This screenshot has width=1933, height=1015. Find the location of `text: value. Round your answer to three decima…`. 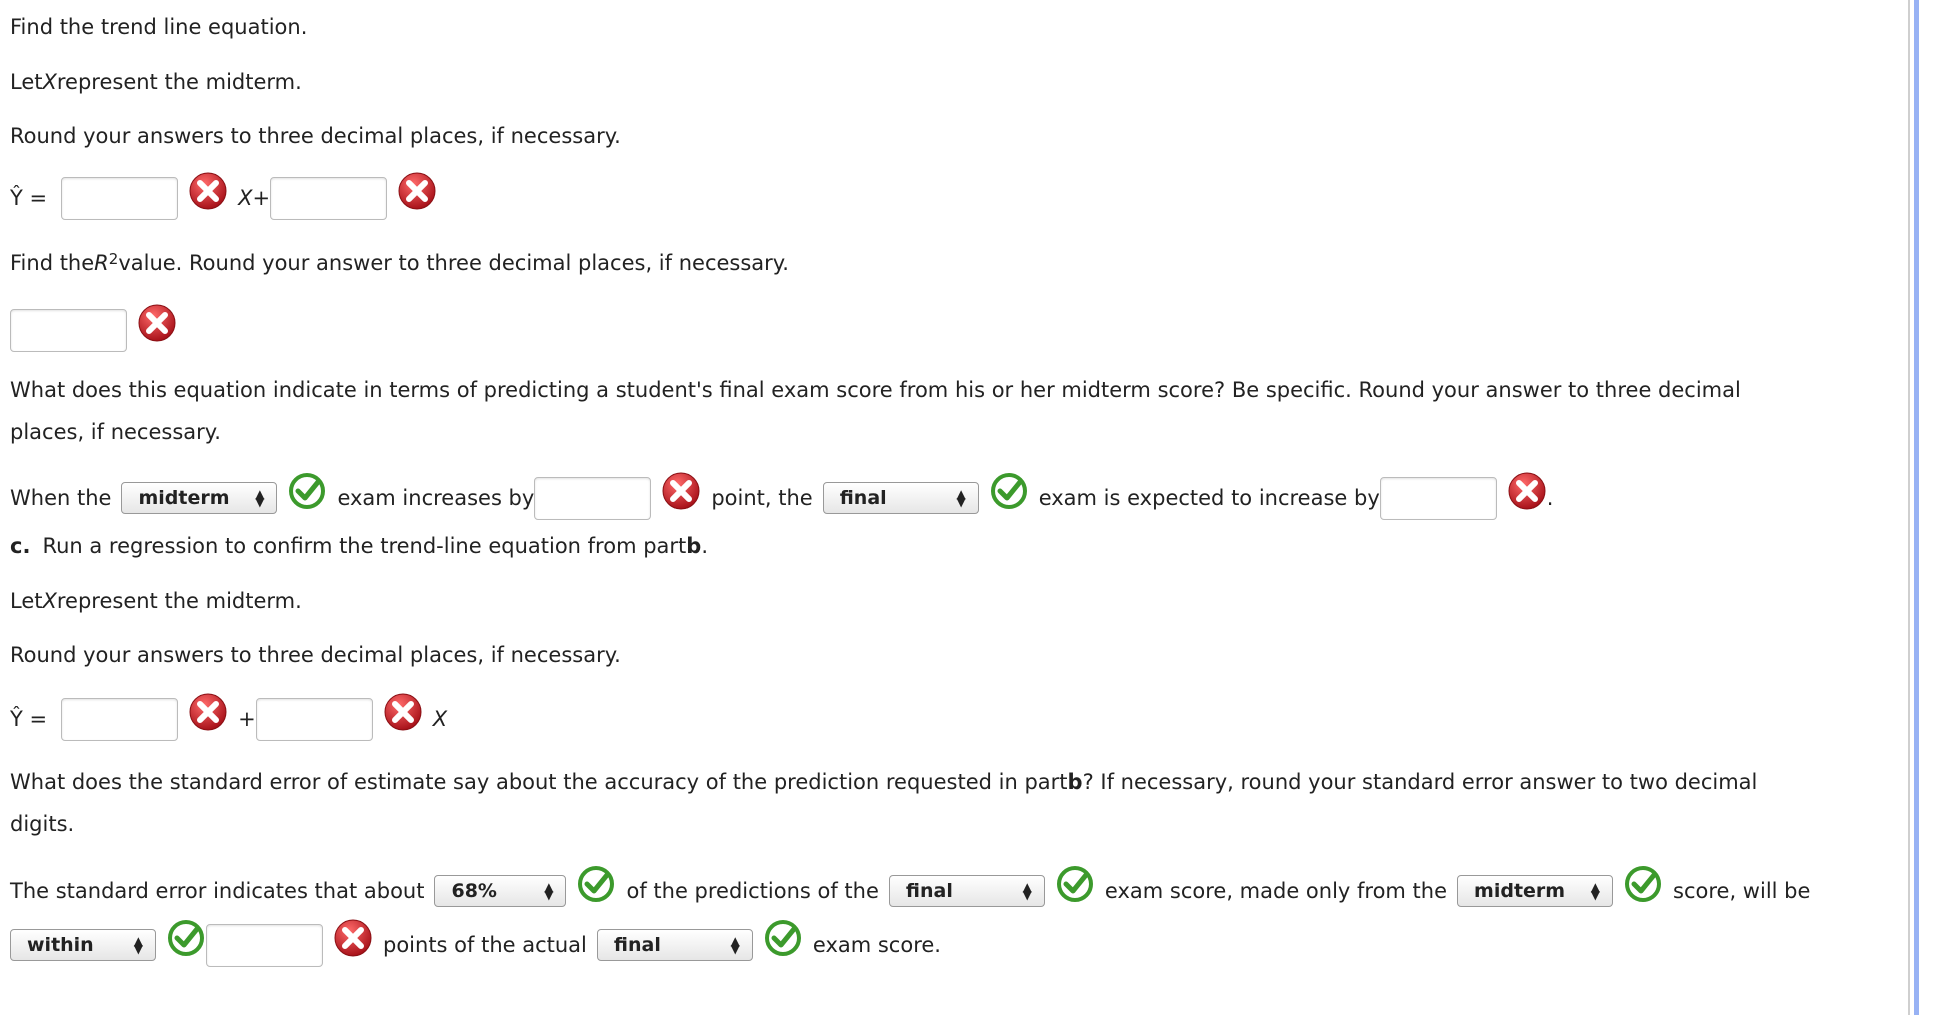

text: value. Round your answer to three decima… is located at coordinates (453, 263).